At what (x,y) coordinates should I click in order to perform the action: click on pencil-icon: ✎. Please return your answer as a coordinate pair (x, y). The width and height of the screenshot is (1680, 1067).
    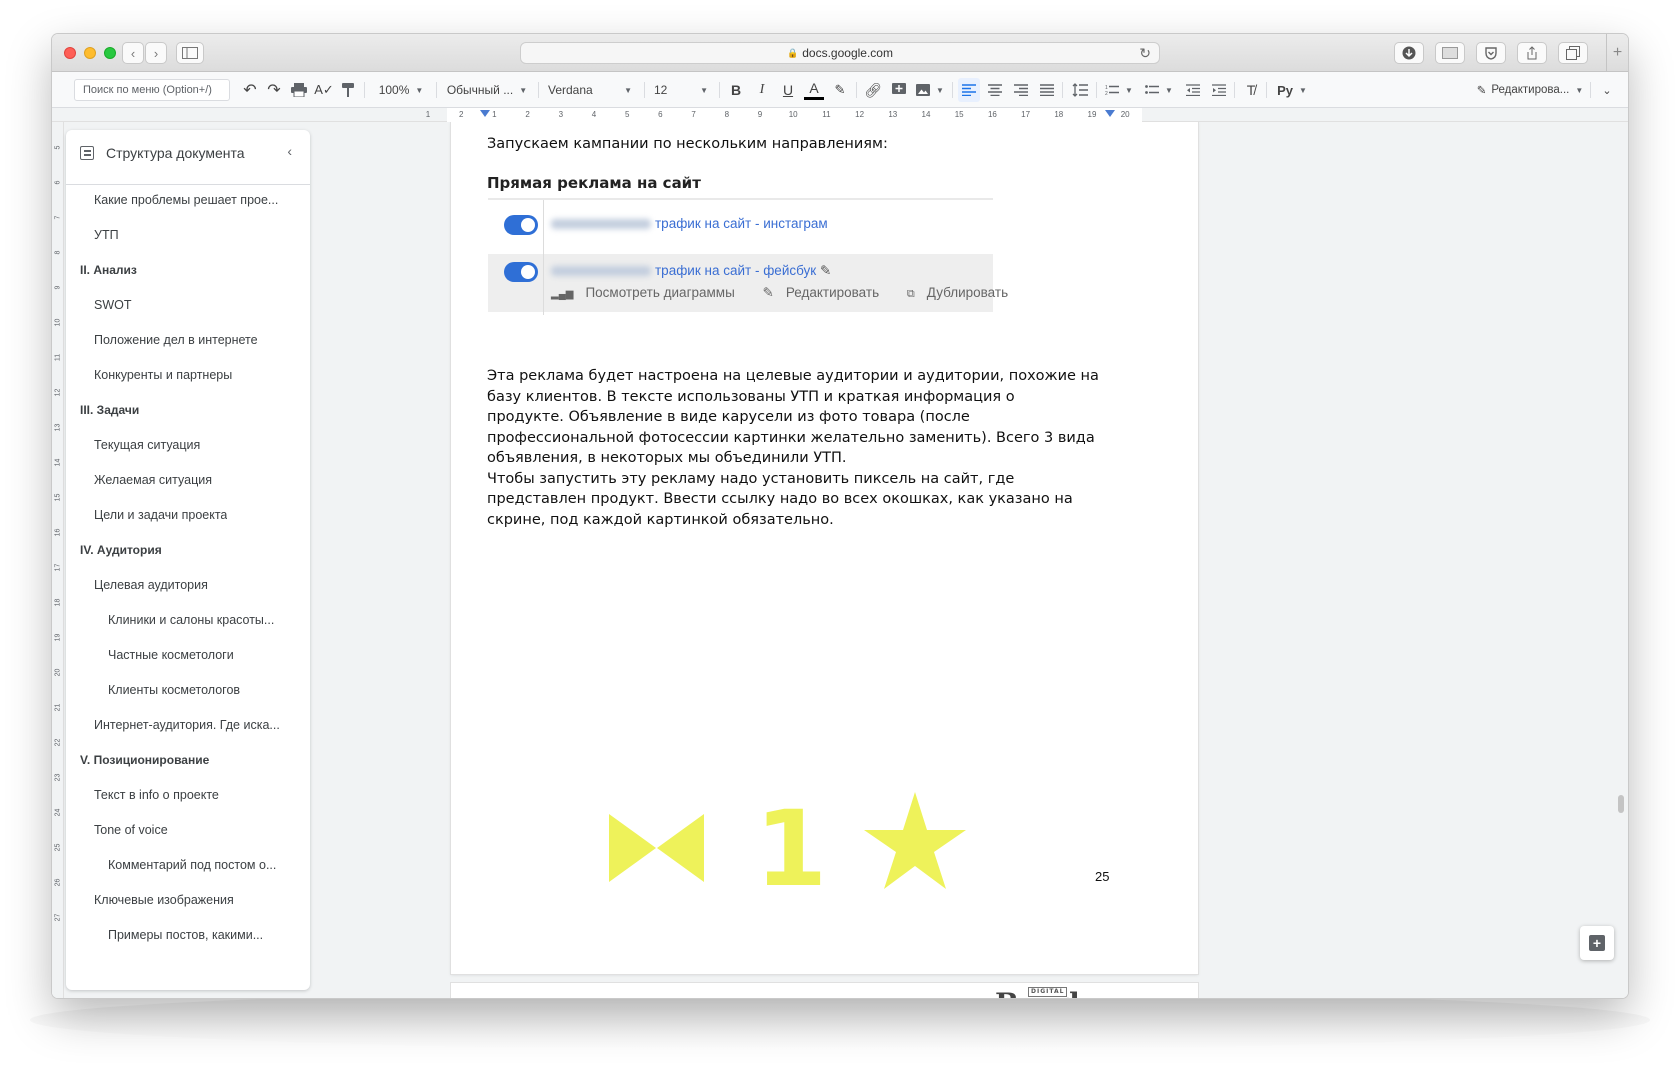
    Looking at the image, I should click on (768, 292).